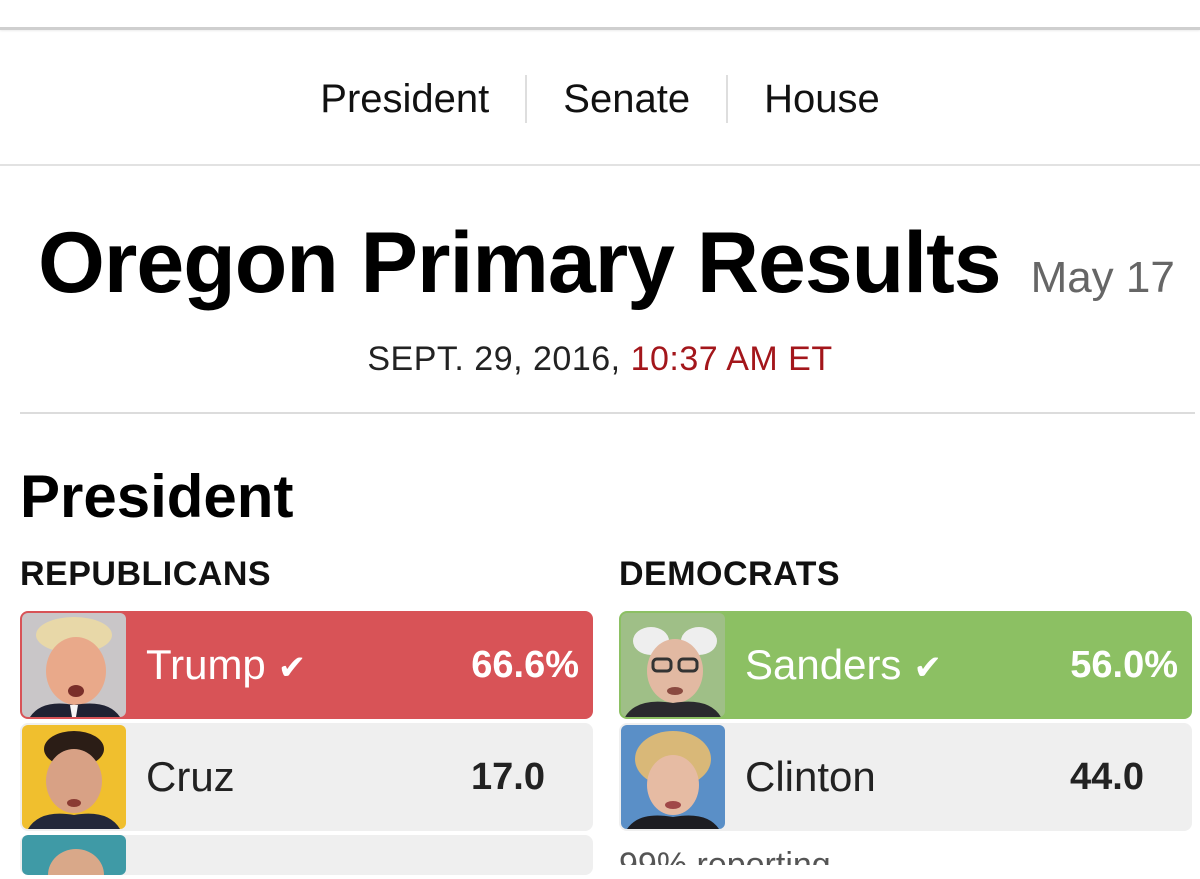 The height and width of the screenshot is (879, 1200). I want to click on timestamp-date: SEPT. 29, 2016,, so click(494, 359).